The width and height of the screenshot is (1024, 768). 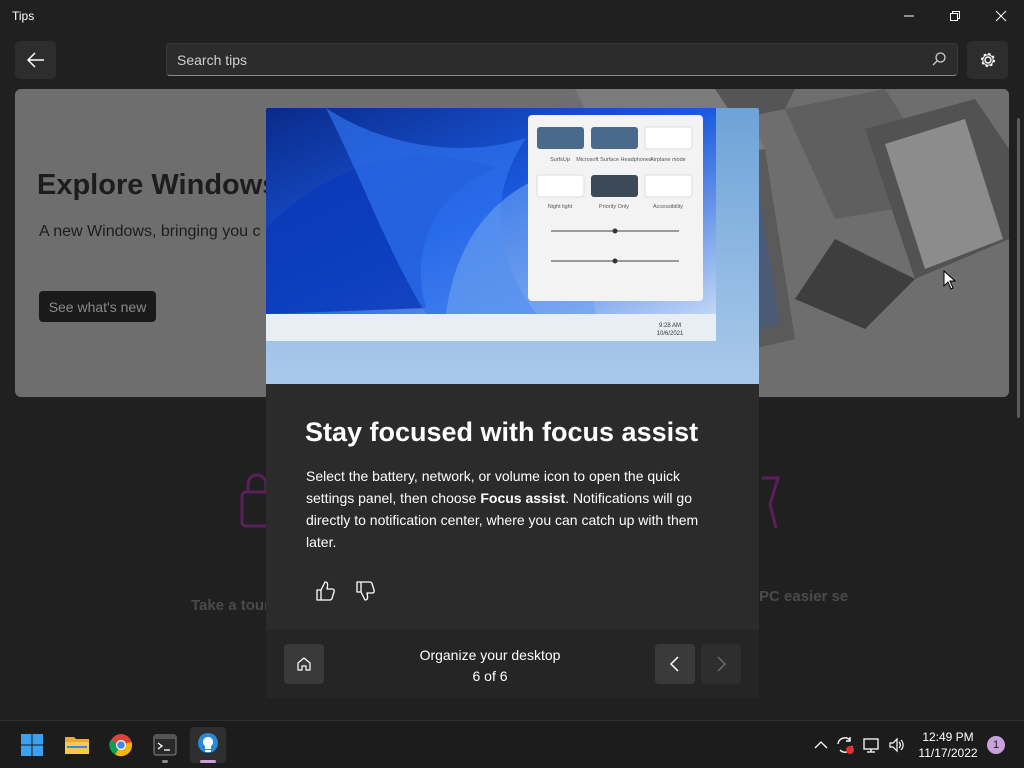 I want to click on mouse-cursor-icon, so click(x=950, y=280).